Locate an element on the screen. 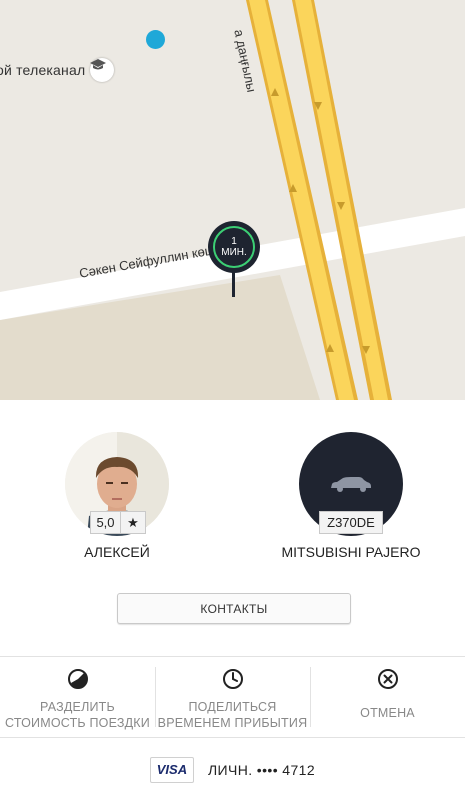 This screenshot has height=800, width=465. split-fare-label: РАЗДЕЛИТЬ СТОИМОСТЬ ПОЕЗДКИ is located at coordinates (77, 715).